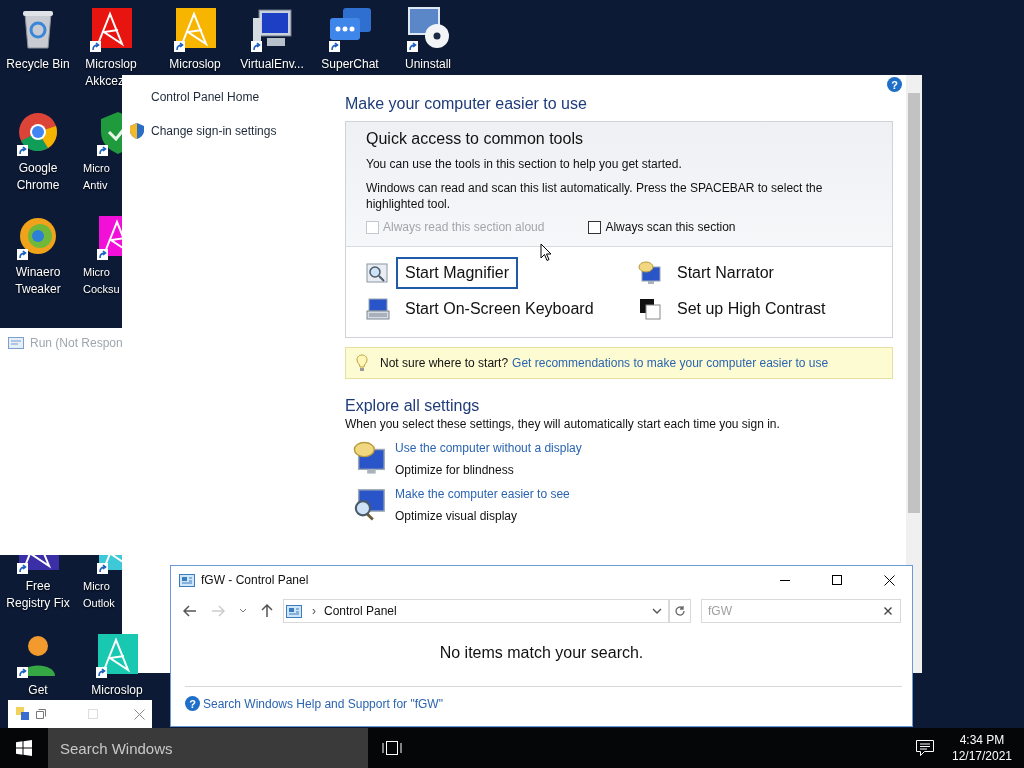 This screenshot has width=1024, height=768. Describe the element at coordinates (362, 363) in the screenshot. I see `lightbulb-icon` at that location.